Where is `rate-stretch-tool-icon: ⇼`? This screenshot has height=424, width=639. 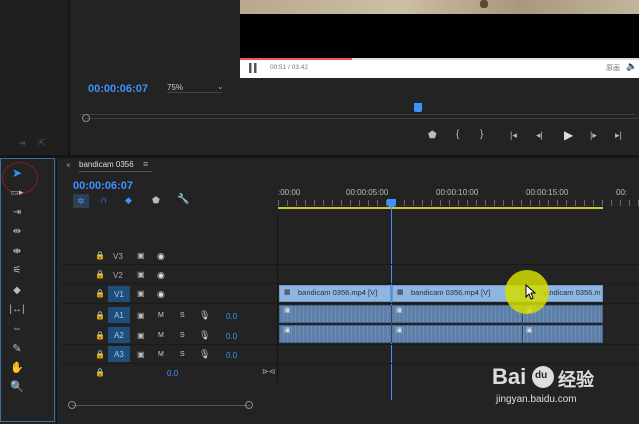
rate-stretch-tool-icon: ⇼ is located at coordinates (17, 251).